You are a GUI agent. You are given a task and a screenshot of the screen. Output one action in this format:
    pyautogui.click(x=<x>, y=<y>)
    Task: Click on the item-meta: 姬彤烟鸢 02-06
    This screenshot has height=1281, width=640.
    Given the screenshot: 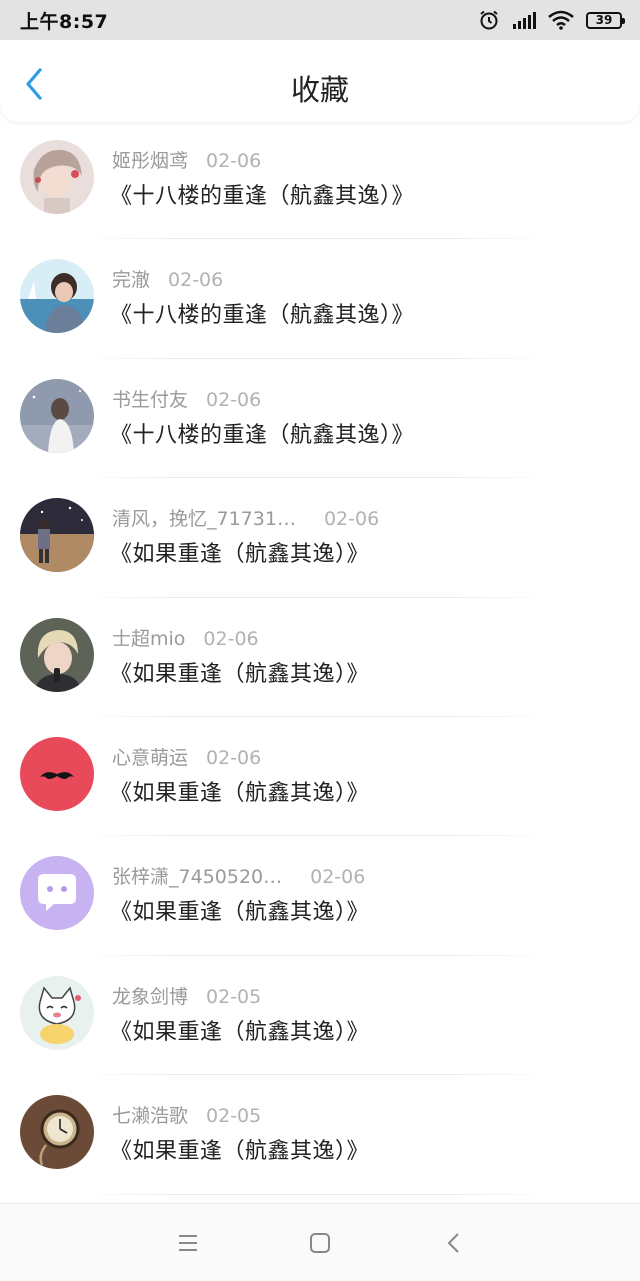 What is the action you would take?
    pyautogui.click(x=186, y=159)
    